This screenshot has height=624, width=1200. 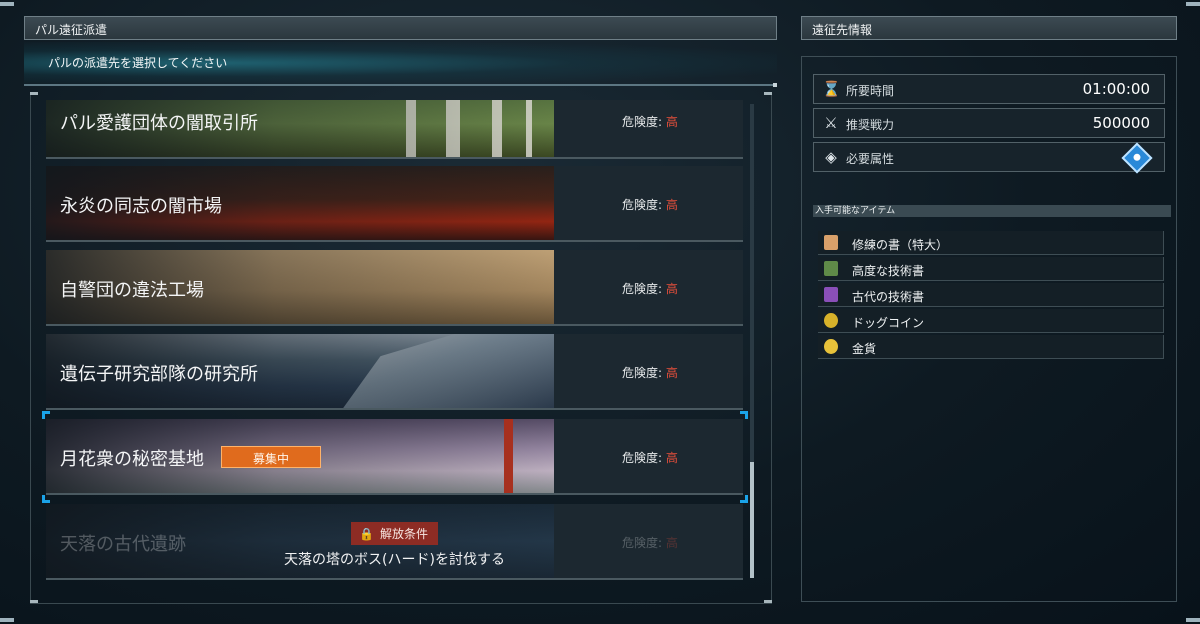 I want to click on reward-item: 金貨, so click(x=991, y=347).